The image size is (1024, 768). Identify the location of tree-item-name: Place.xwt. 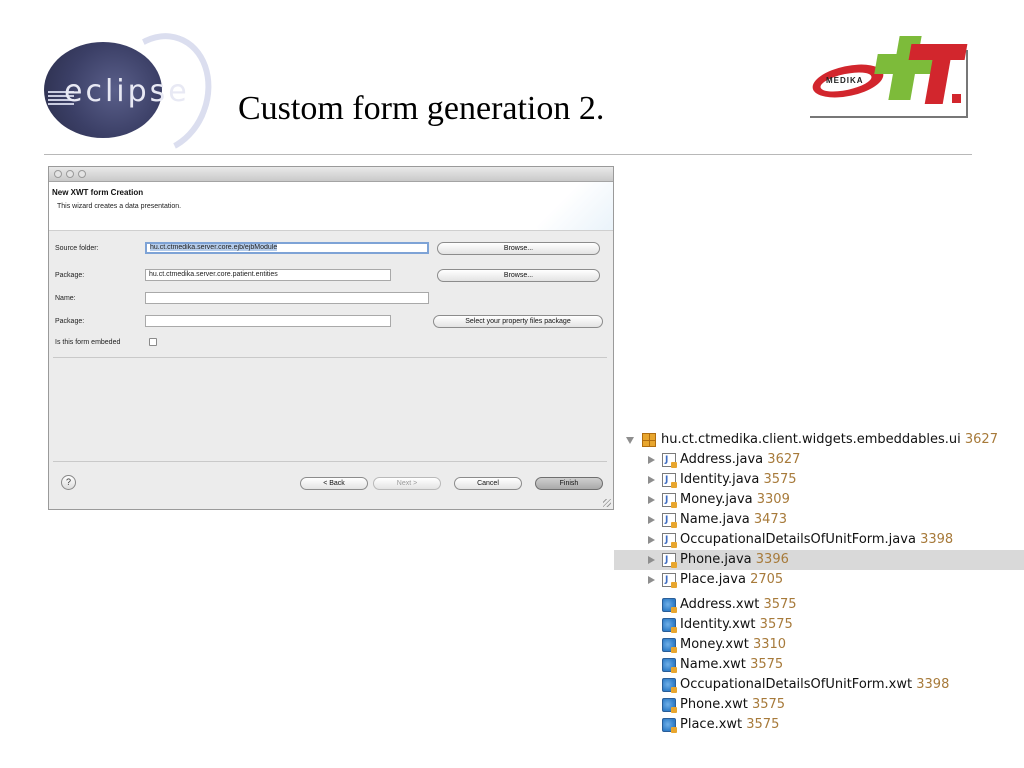
(711, 724).